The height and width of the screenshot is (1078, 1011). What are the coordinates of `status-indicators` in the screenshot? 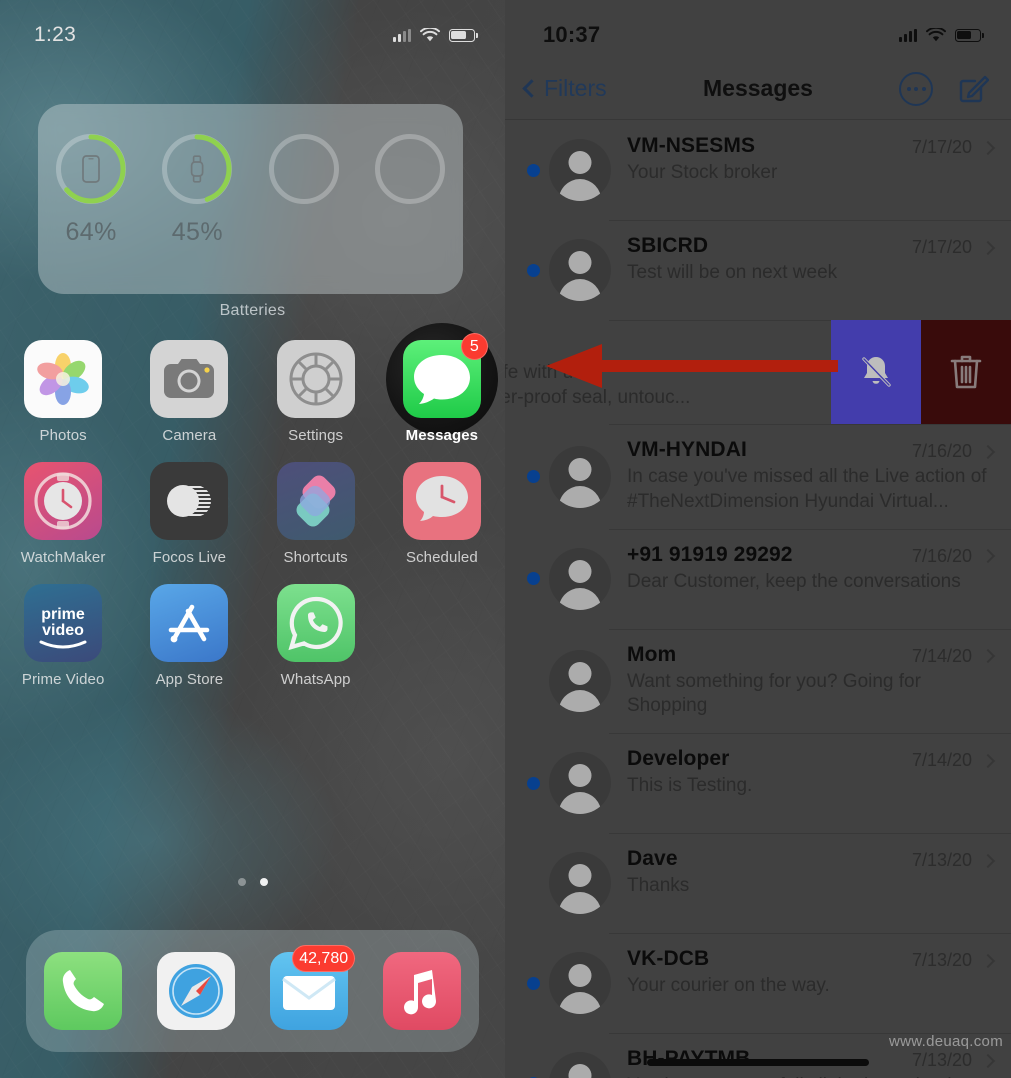 It's located at (435, 35).